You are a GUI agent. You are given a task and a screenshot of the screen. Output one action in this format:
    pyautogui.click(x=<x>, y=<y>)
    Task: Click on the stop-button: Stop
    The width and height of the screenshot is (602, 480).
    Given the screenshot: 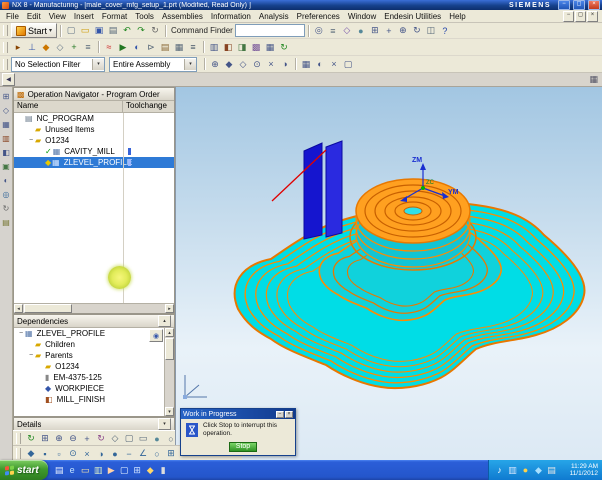 What is the action you would take?
    pyautogui.click(x=243, y=447)
    